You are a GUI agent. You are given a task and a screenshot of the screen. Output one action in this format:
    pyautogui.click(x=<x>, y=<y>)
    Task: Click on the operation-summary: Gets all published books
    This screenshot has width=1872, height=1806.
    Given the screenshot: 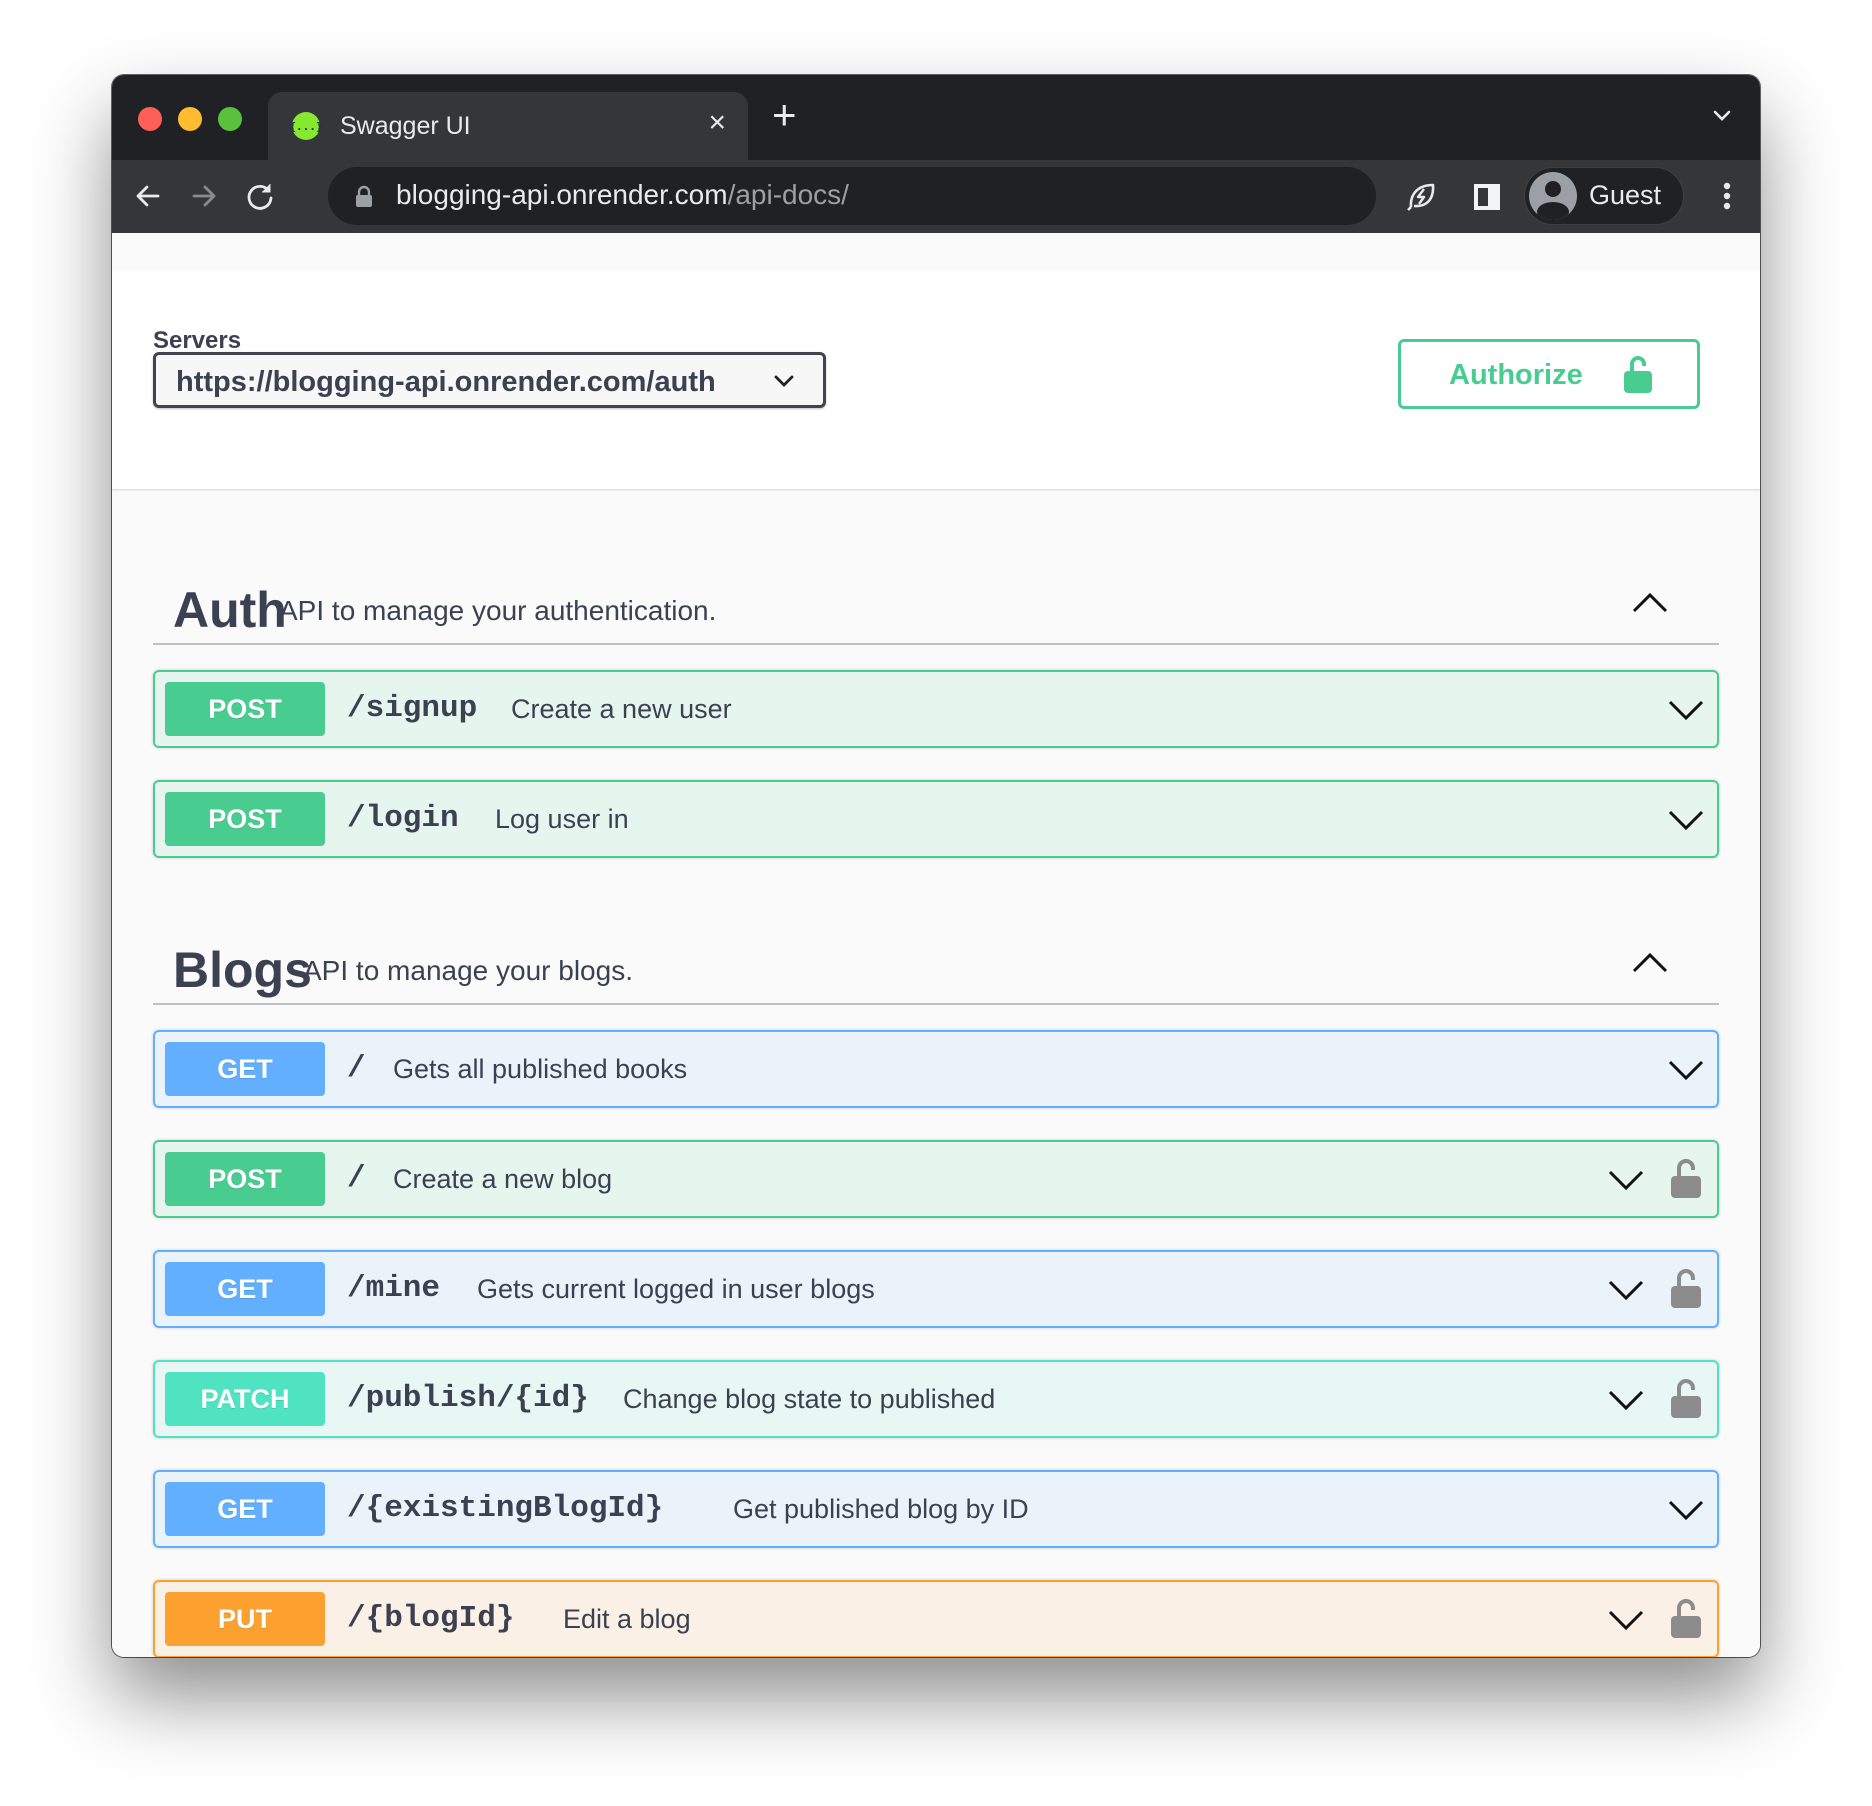 What is the action you would take?
    pyautogui.click(x=540, y=1069)
    